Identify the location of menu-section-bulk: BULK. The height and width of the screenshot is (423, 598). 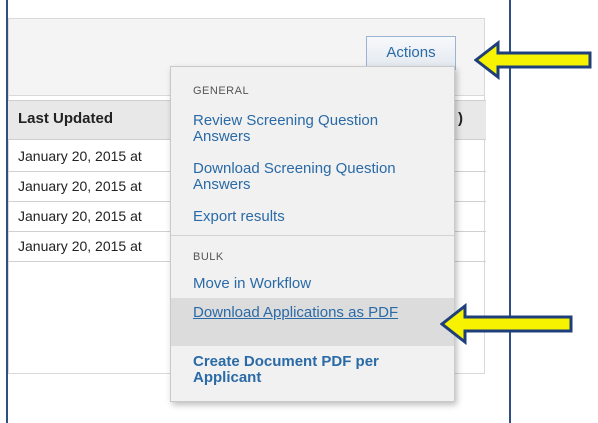
(208, 257).